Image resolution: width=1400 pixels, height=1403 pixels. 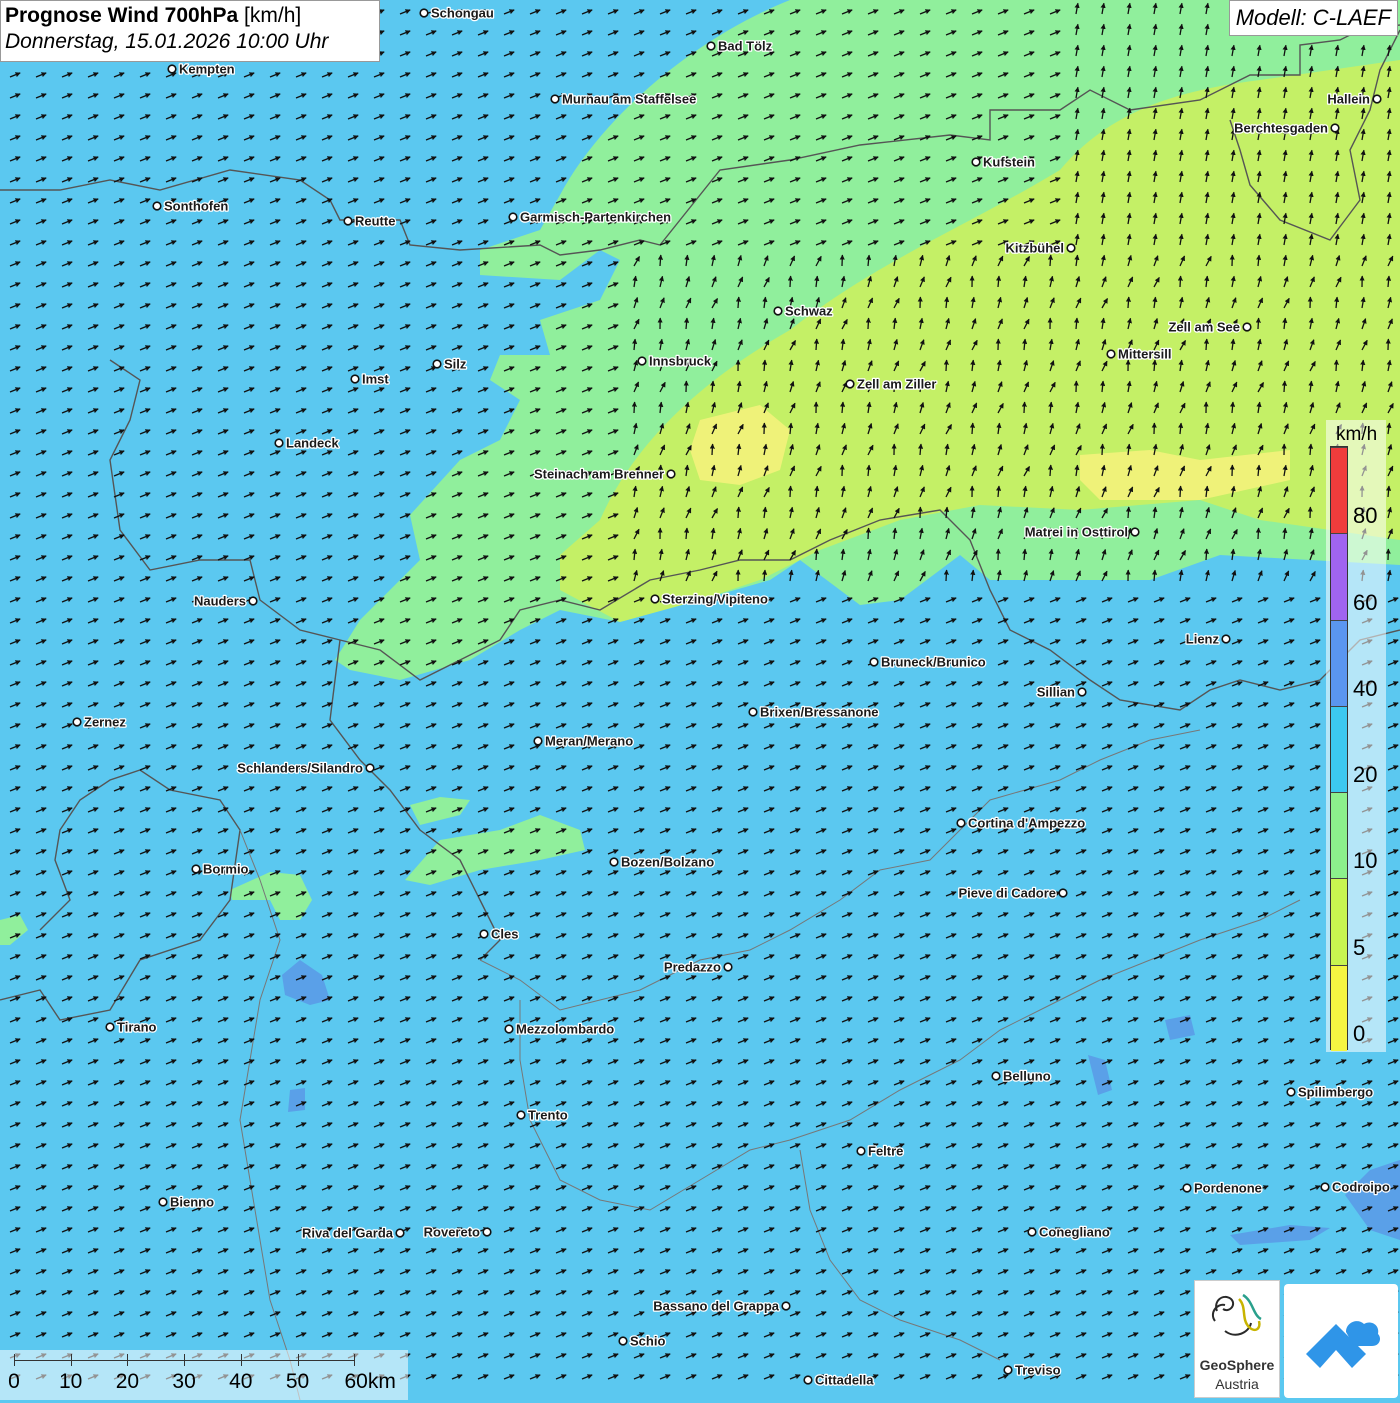 What do you see at coordinates (1361, 1187) in the screenshot?
I see `city-label: Codroipo` at bounding box center [1361, 1187].